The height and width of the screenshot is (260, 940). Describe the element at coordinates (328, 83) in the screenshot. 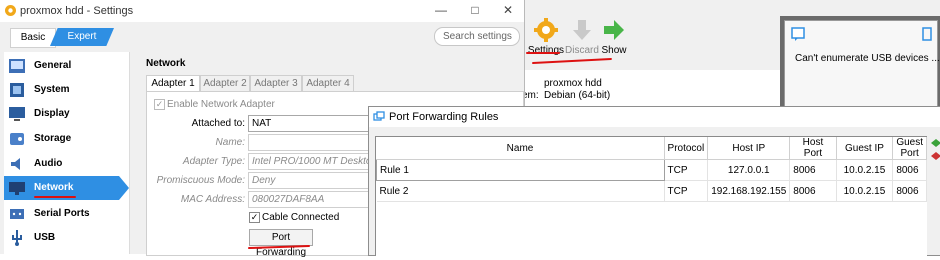

I see `tab-adapter-4: Adapter 4` at that location.